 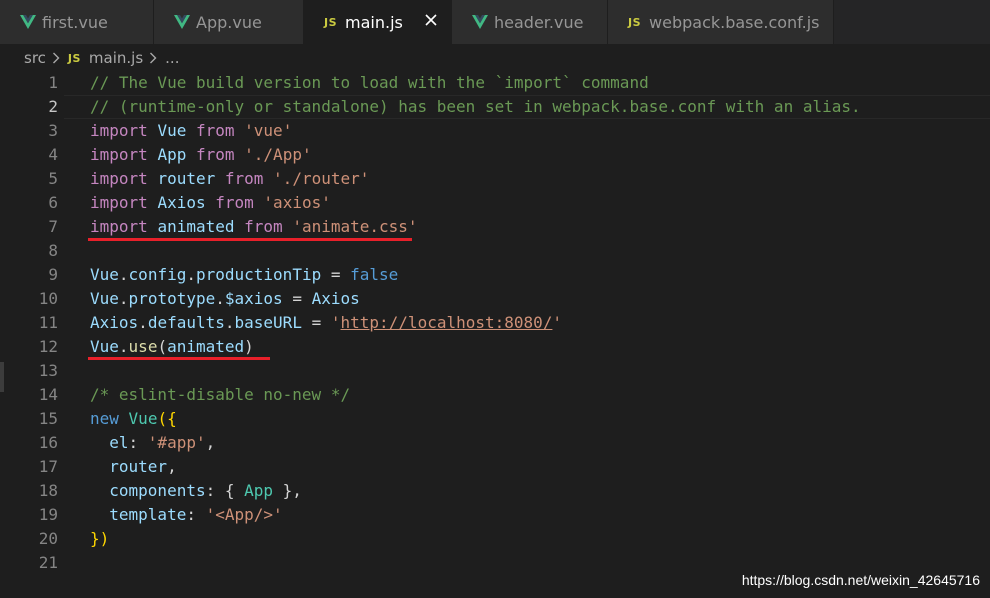 I want to click on code-line: 12 Vue.use(animated), so click(x=495, y=347).